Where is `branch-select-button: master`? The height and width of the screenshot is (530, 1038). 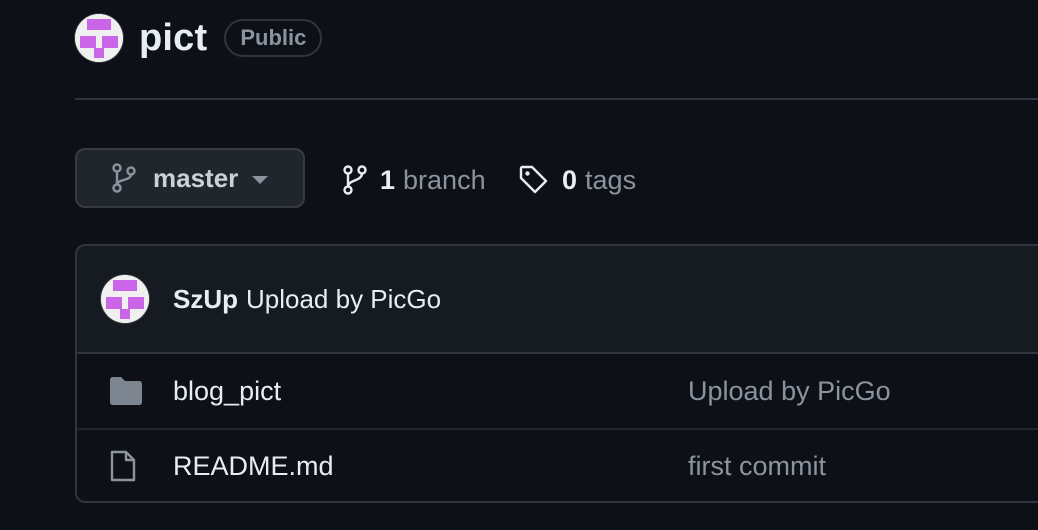 branch-select-button: master is located at coordinates (190, 178).